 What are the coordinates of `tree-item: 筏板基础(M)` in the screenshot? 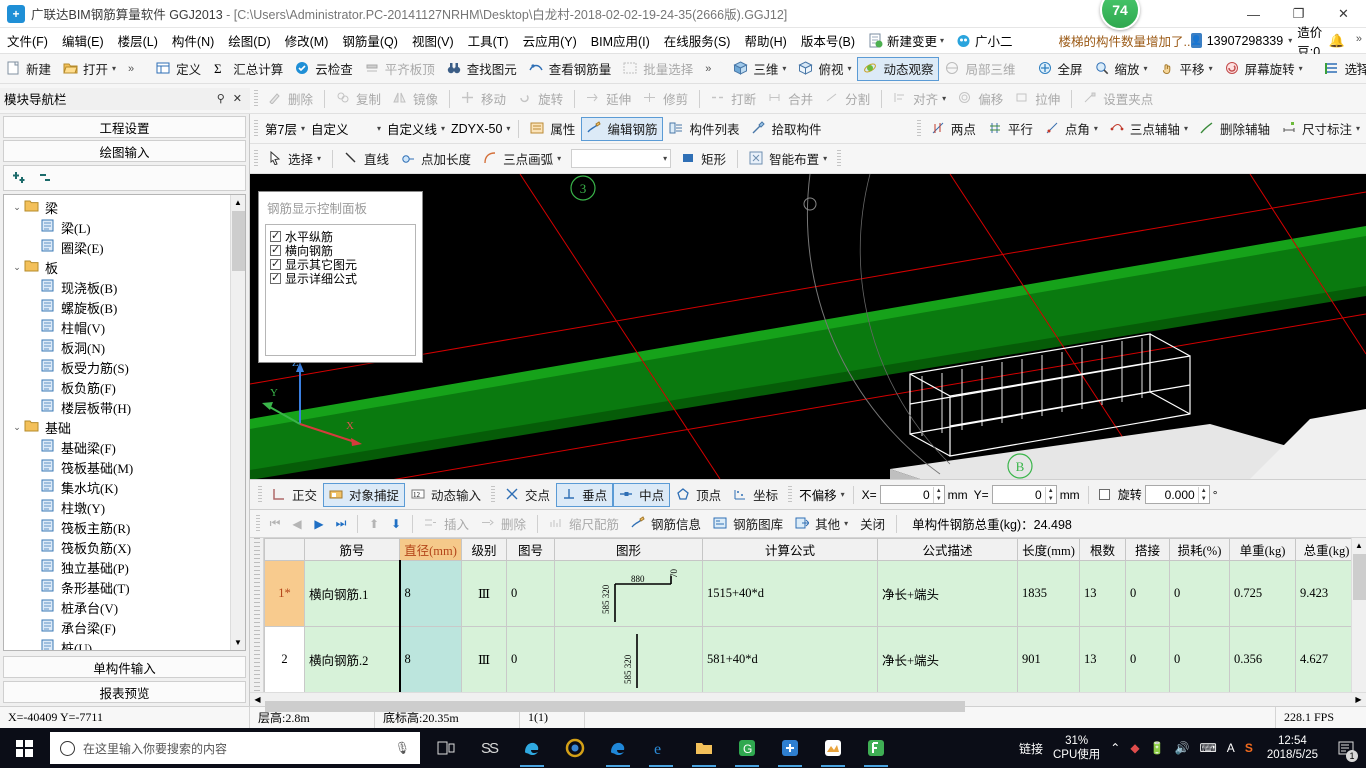 It's located at (125, 467).